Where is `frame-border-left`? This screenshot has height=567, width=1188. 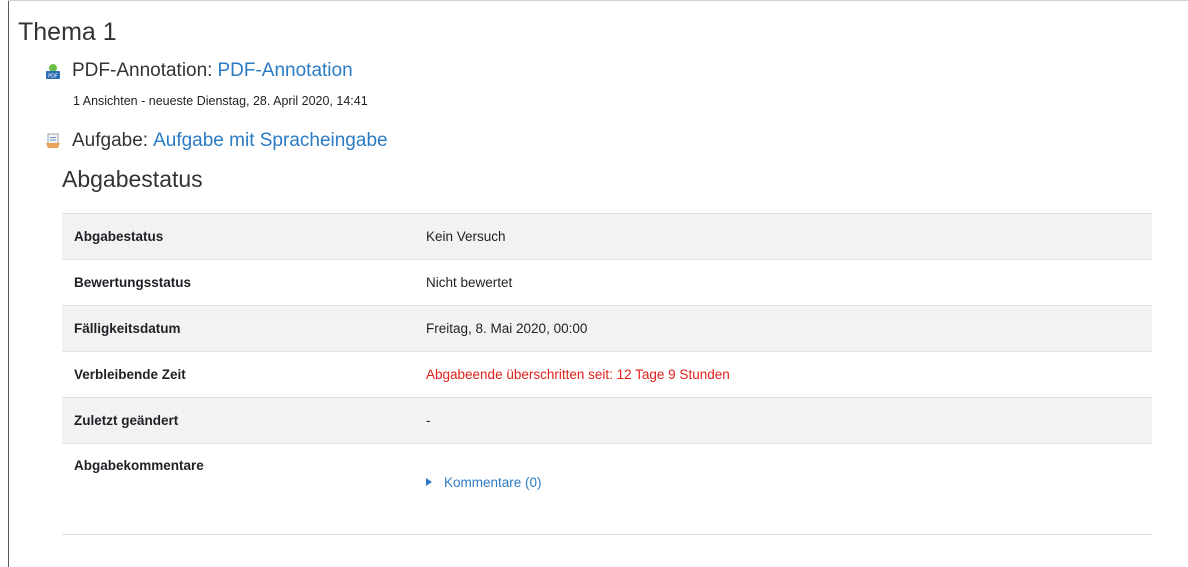 frame-border-left is located at coordinates (8, 283).